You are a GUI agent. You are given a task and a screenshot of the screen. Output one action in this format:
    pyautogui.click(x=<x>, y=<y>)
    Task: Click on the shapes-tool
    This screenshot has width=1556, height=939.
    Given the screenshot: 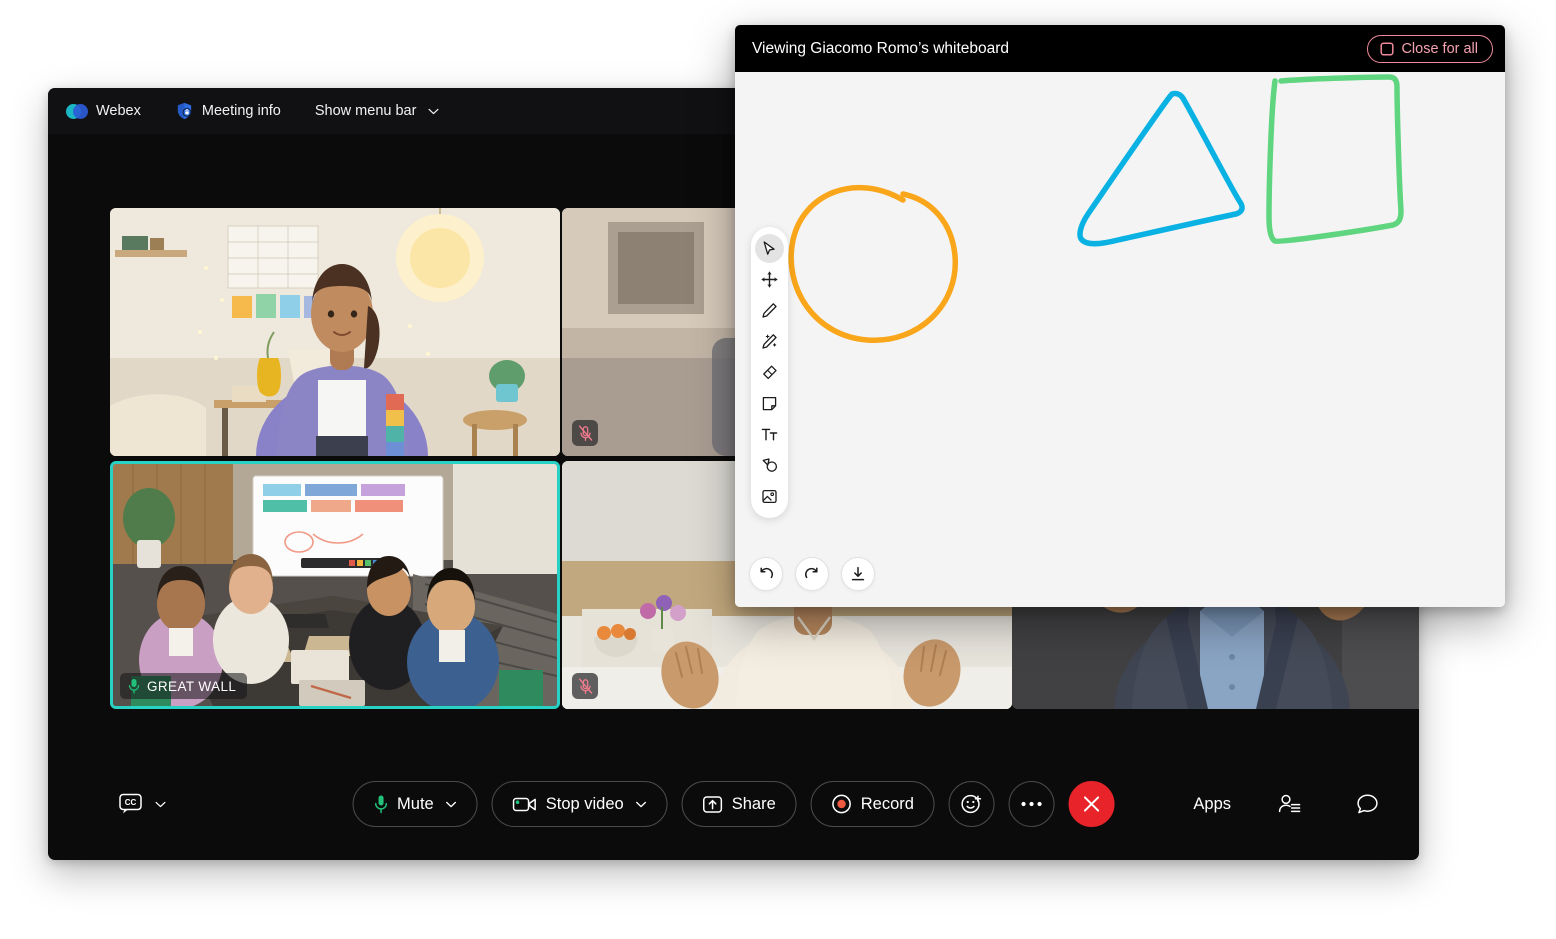 What is the action you would take?
    pyautogui.click(x=769, y=465)
    